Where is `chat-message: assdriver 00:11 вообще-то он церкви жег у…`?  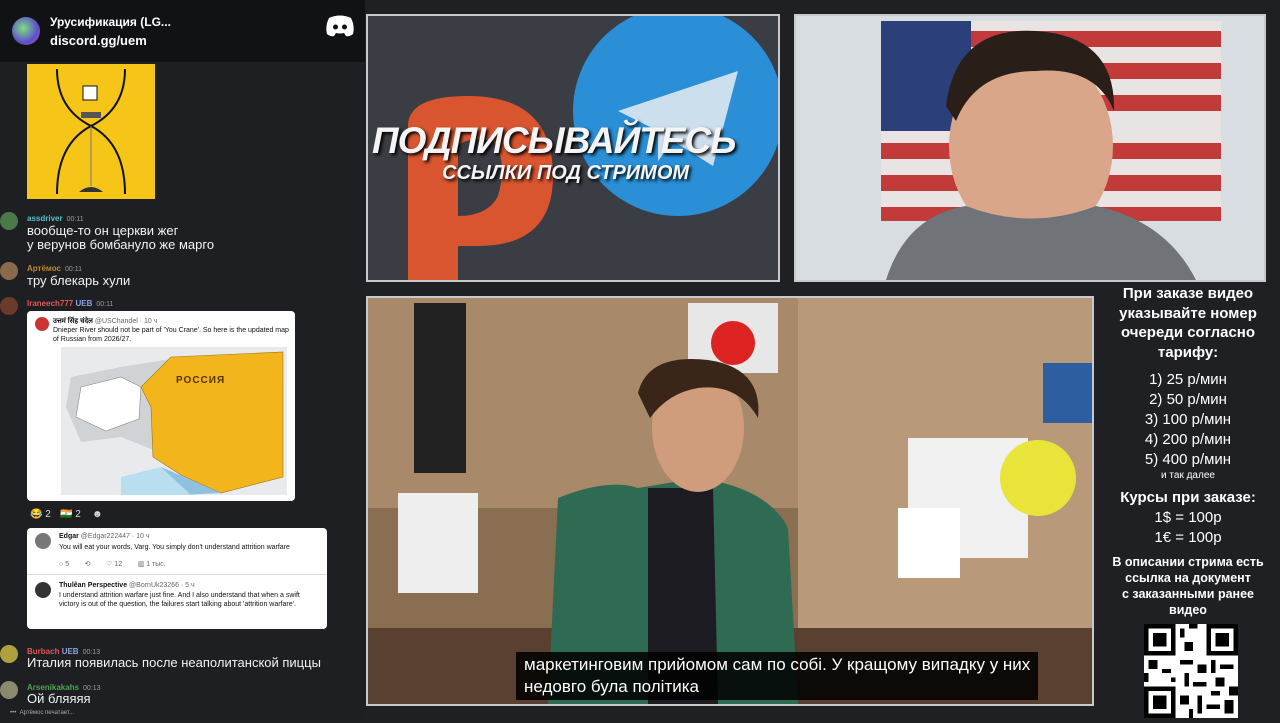
chat-message: assdriver 00:11 вообще-то он церкви жег у… is located at coordinates (180, 232).